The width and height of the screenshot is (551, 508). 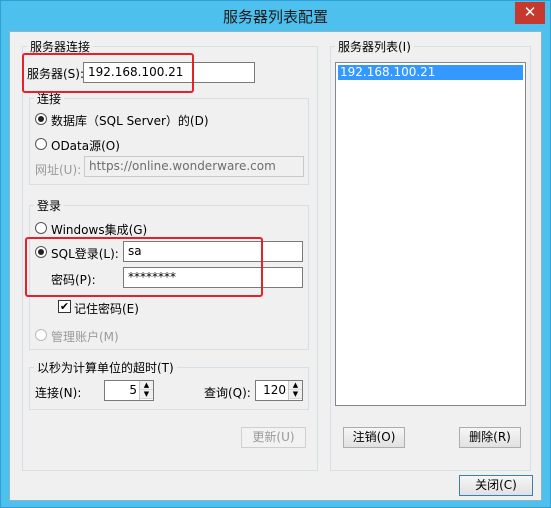 I want to click on logout-button: 注销(O), so click(x=374, y=437).